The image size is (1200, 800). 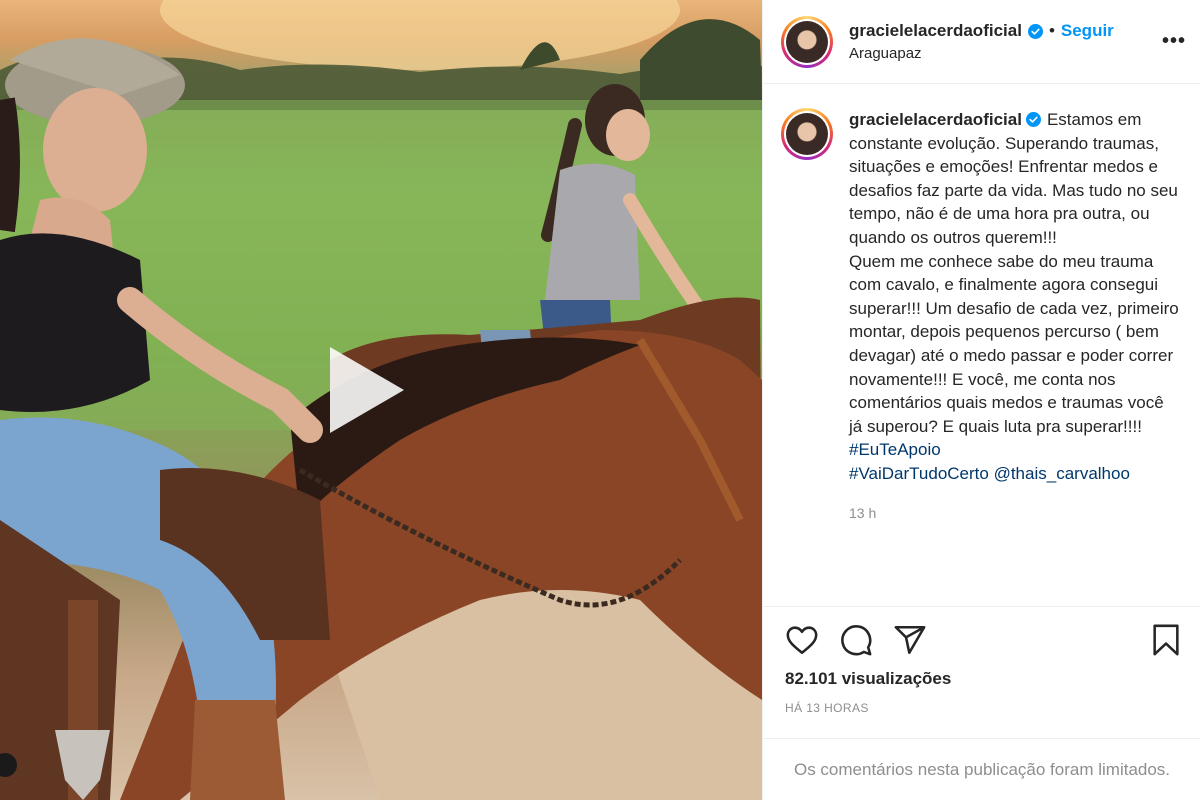 What do you see at coordinates (895, 449) in the screenshot?
I see `hashtag-link: #EuTeApoio` at bounding box center [895, 449].